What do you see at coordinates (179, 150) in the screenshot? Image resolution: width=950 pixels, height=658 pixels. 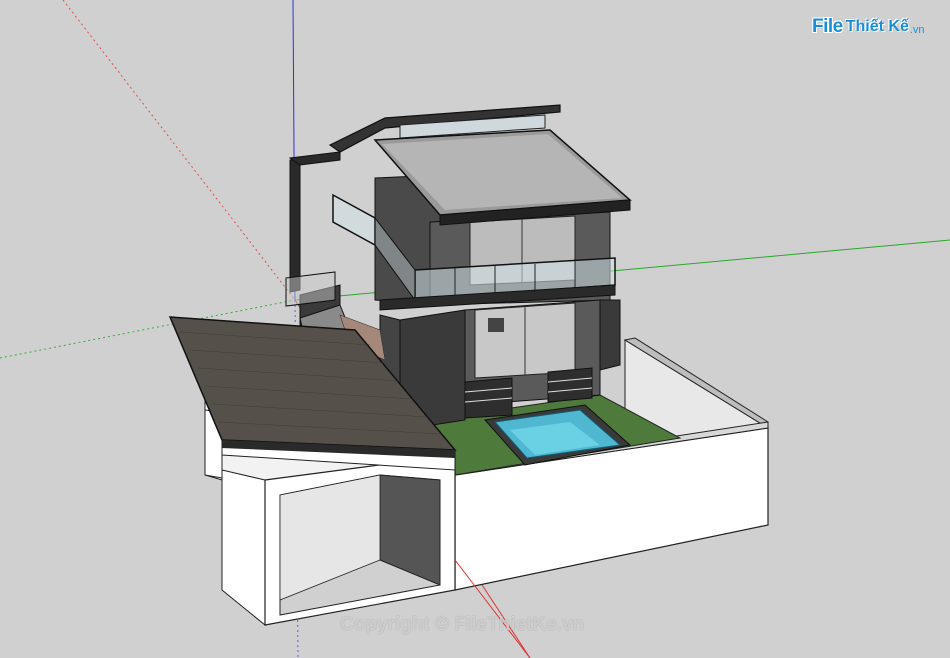 I see `red-axis-dotted` at bounding box center [179, 150].